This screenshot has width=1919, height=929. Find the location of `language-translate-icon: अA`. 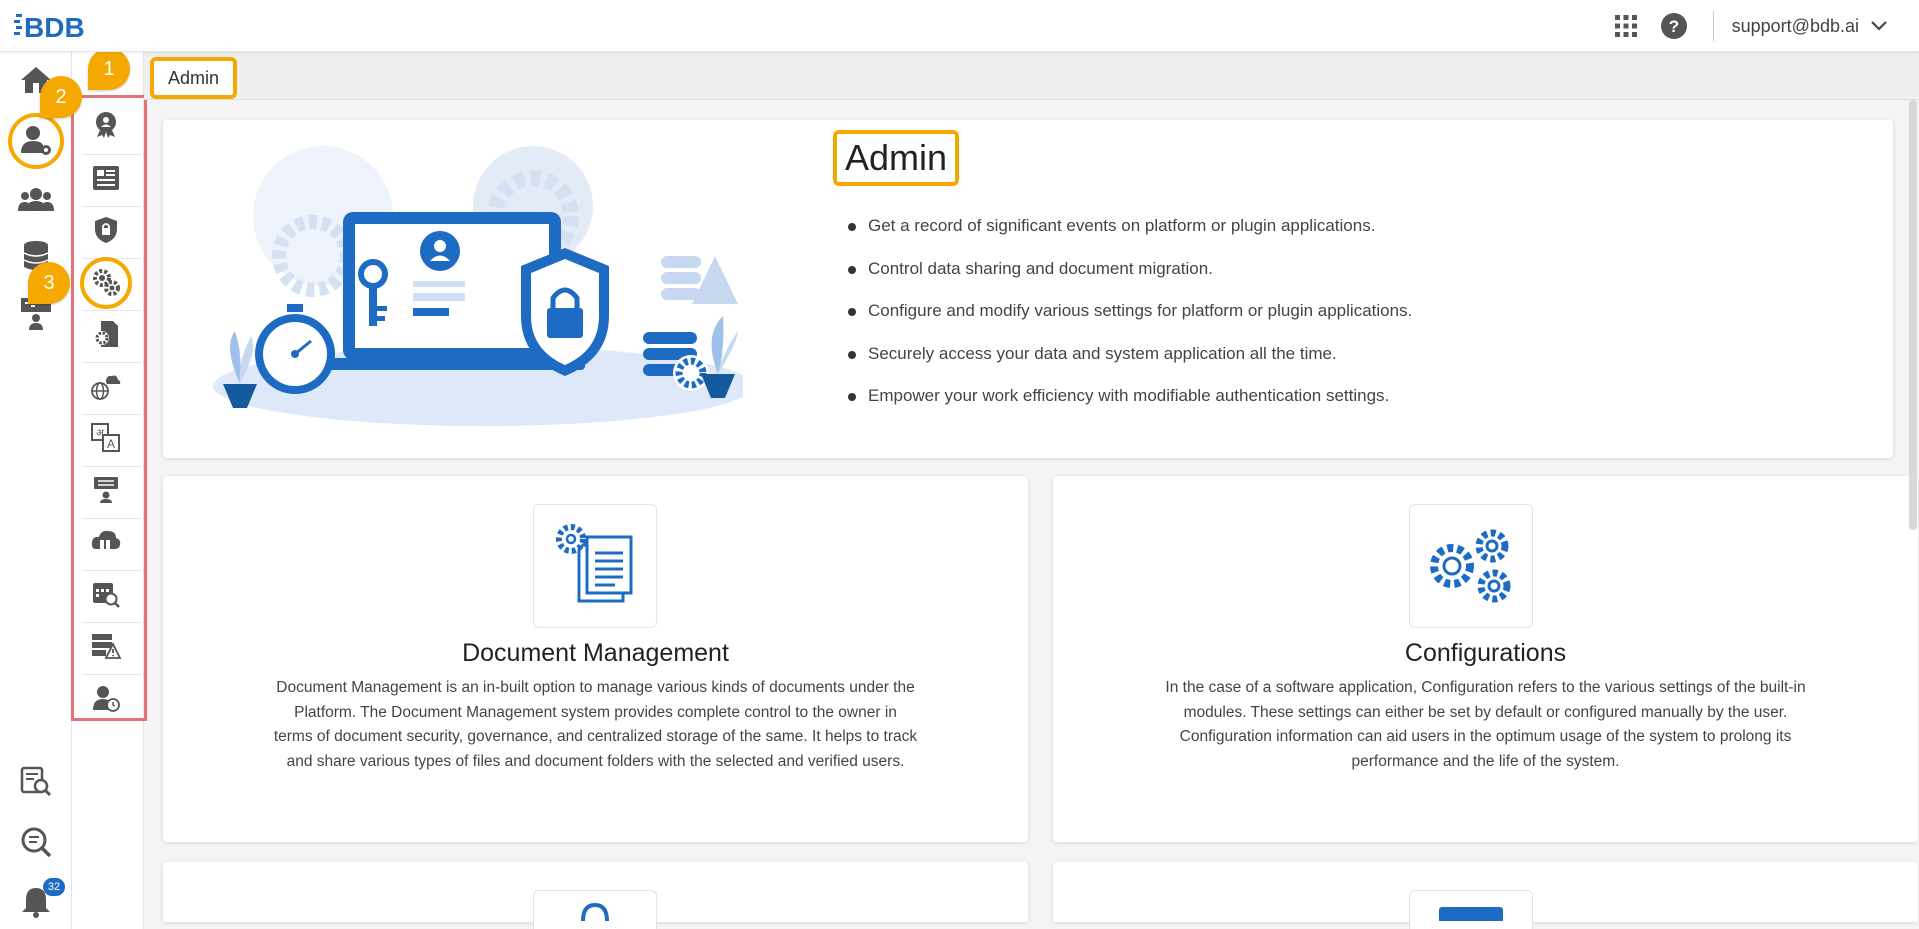

language-translate-icon: अA is located at coordinates (106, 438).